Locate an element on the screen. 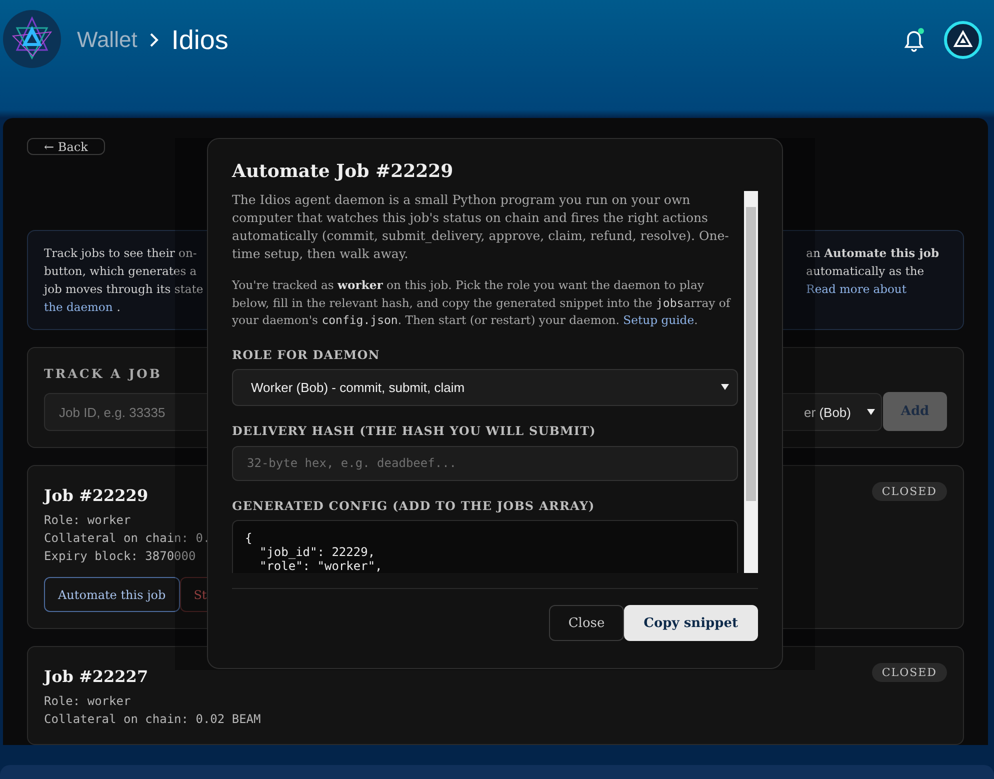 The image size is (994, 779). info-text: Track jobs to see their on- is located at coordinates (120, 253).